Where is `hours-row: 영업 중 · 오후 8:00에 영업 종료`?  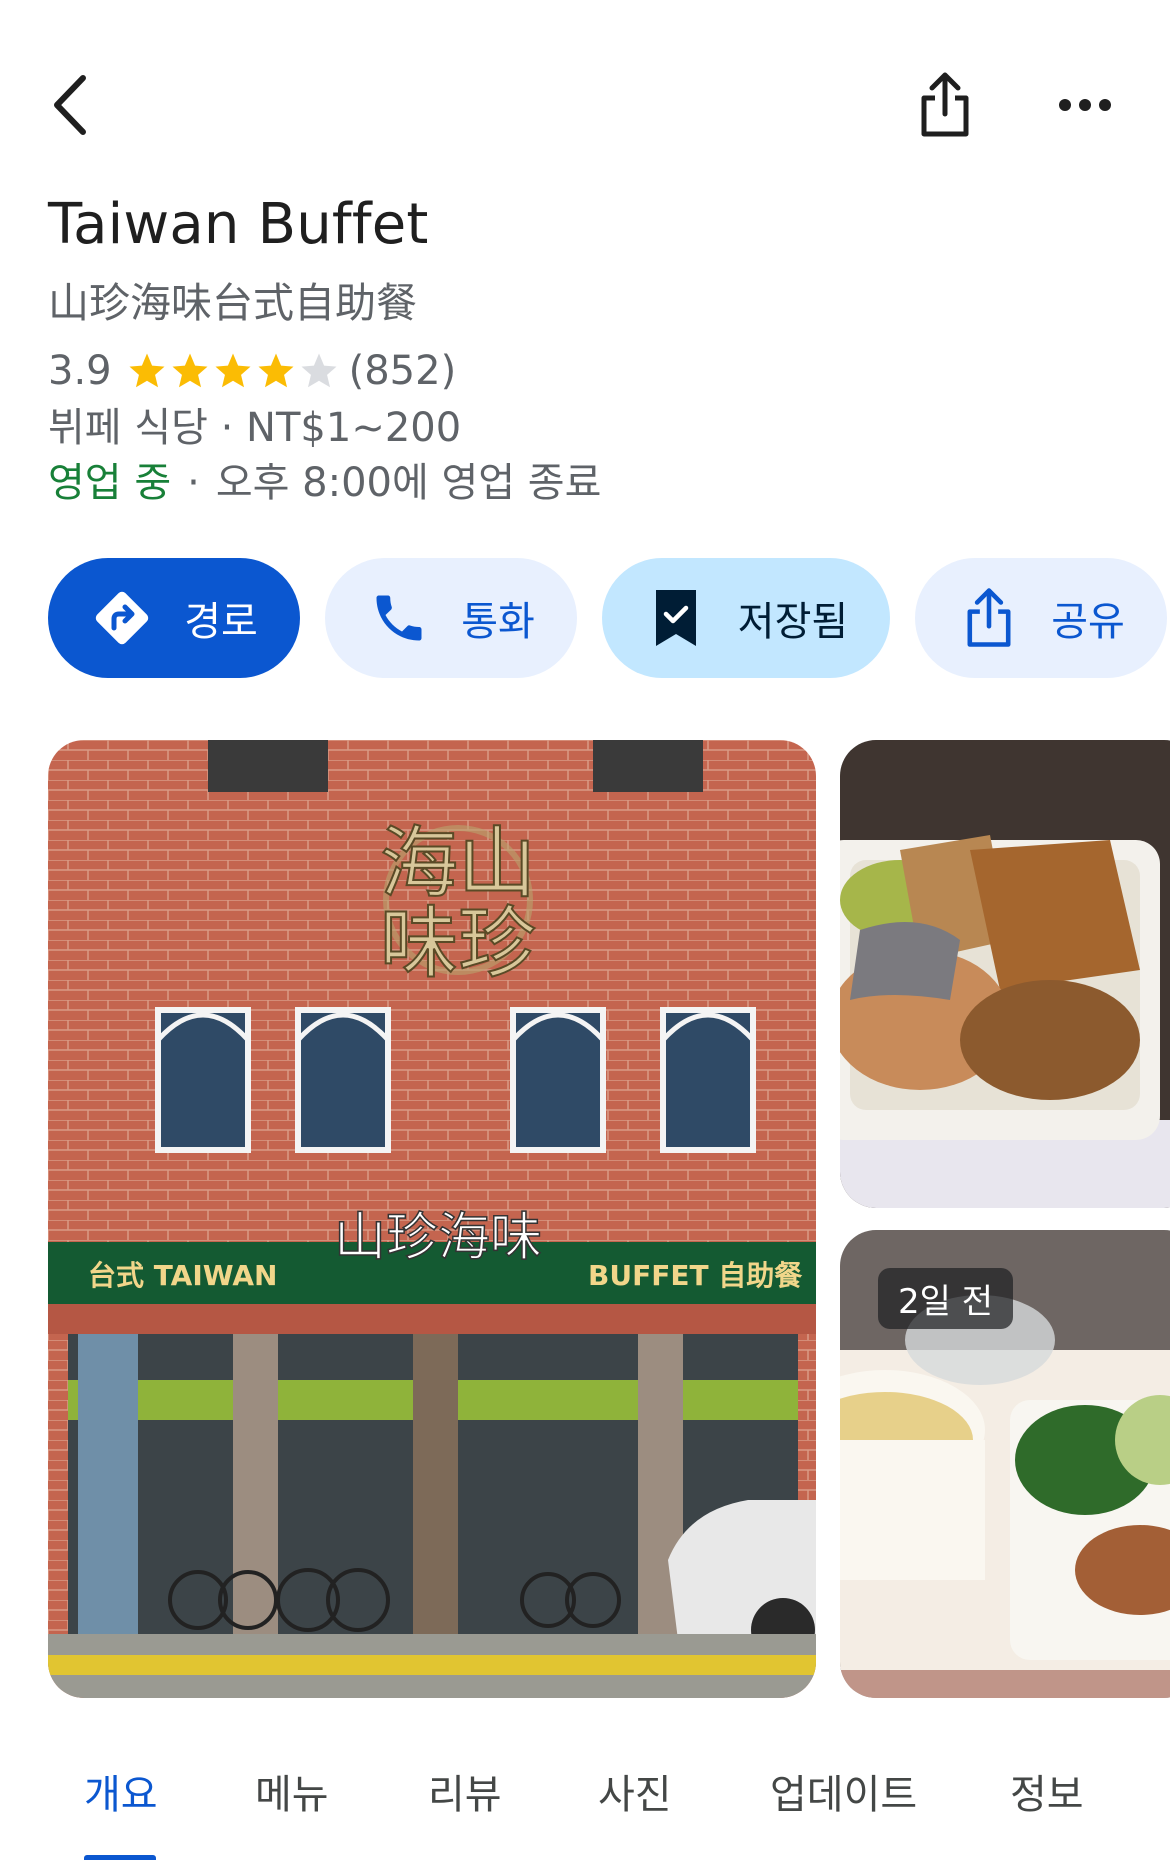
hours-row: 영업 중 · 오후 8:00에 영업 종료 is located at coordinates (324, 483).